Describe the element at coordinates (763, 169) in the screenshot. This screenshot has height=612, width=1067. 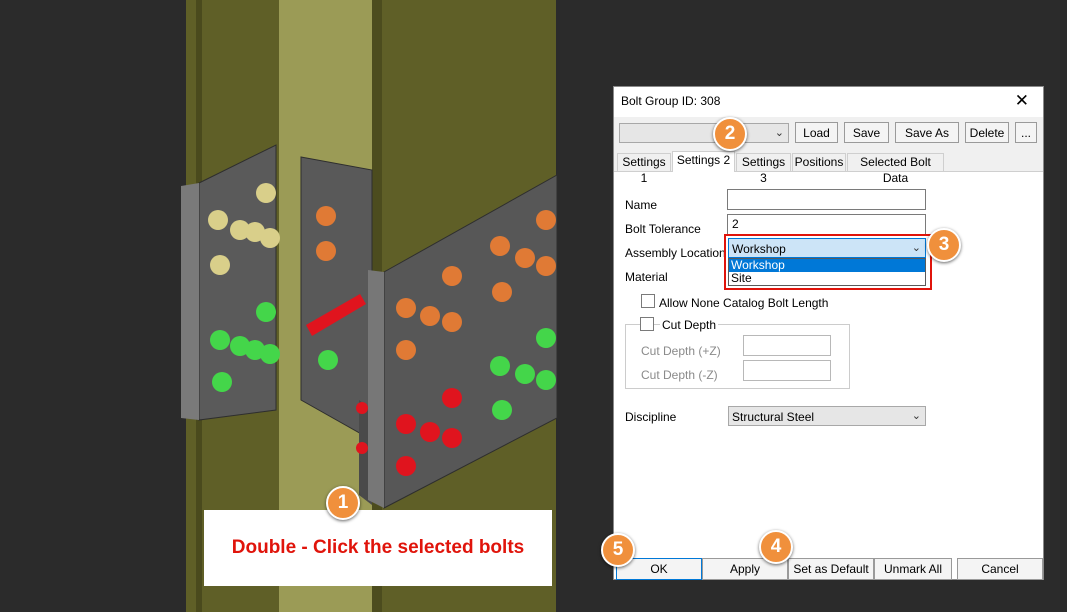
I see `tab-settings-3: Settings 3` at that location.